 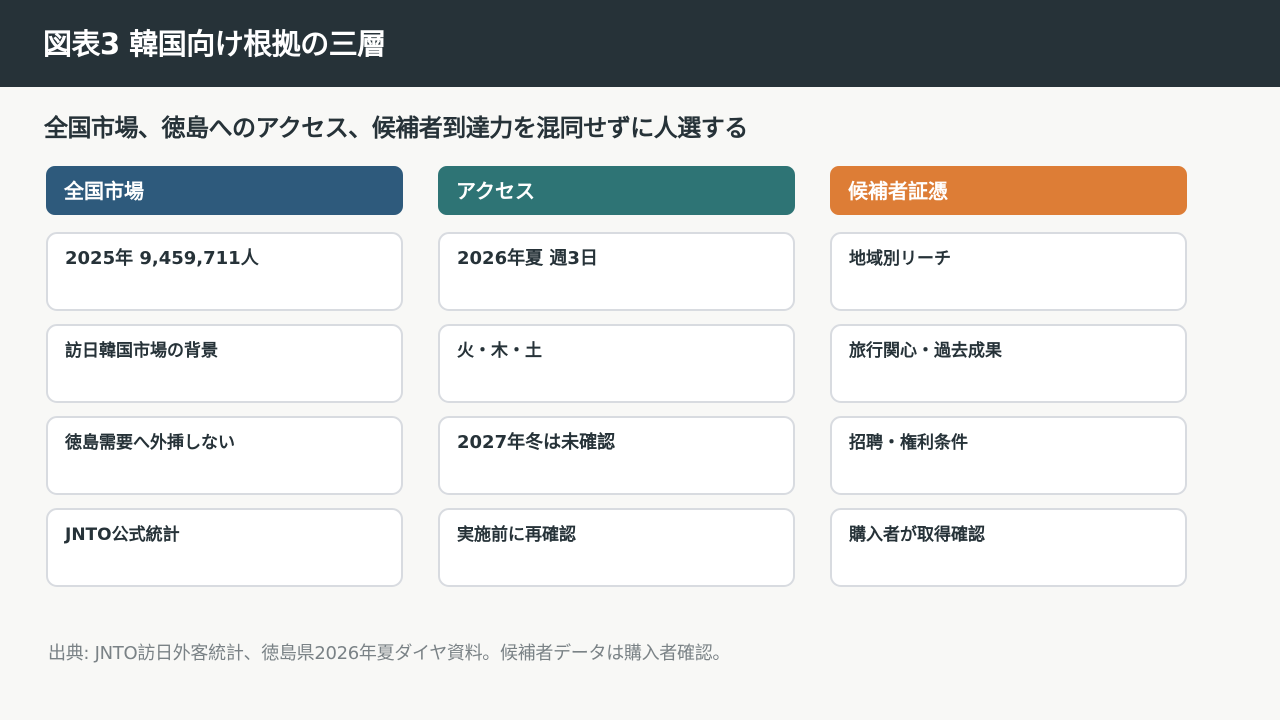 I want to click on column-header-national-market: 全国市場, so click(x=224, y=190).